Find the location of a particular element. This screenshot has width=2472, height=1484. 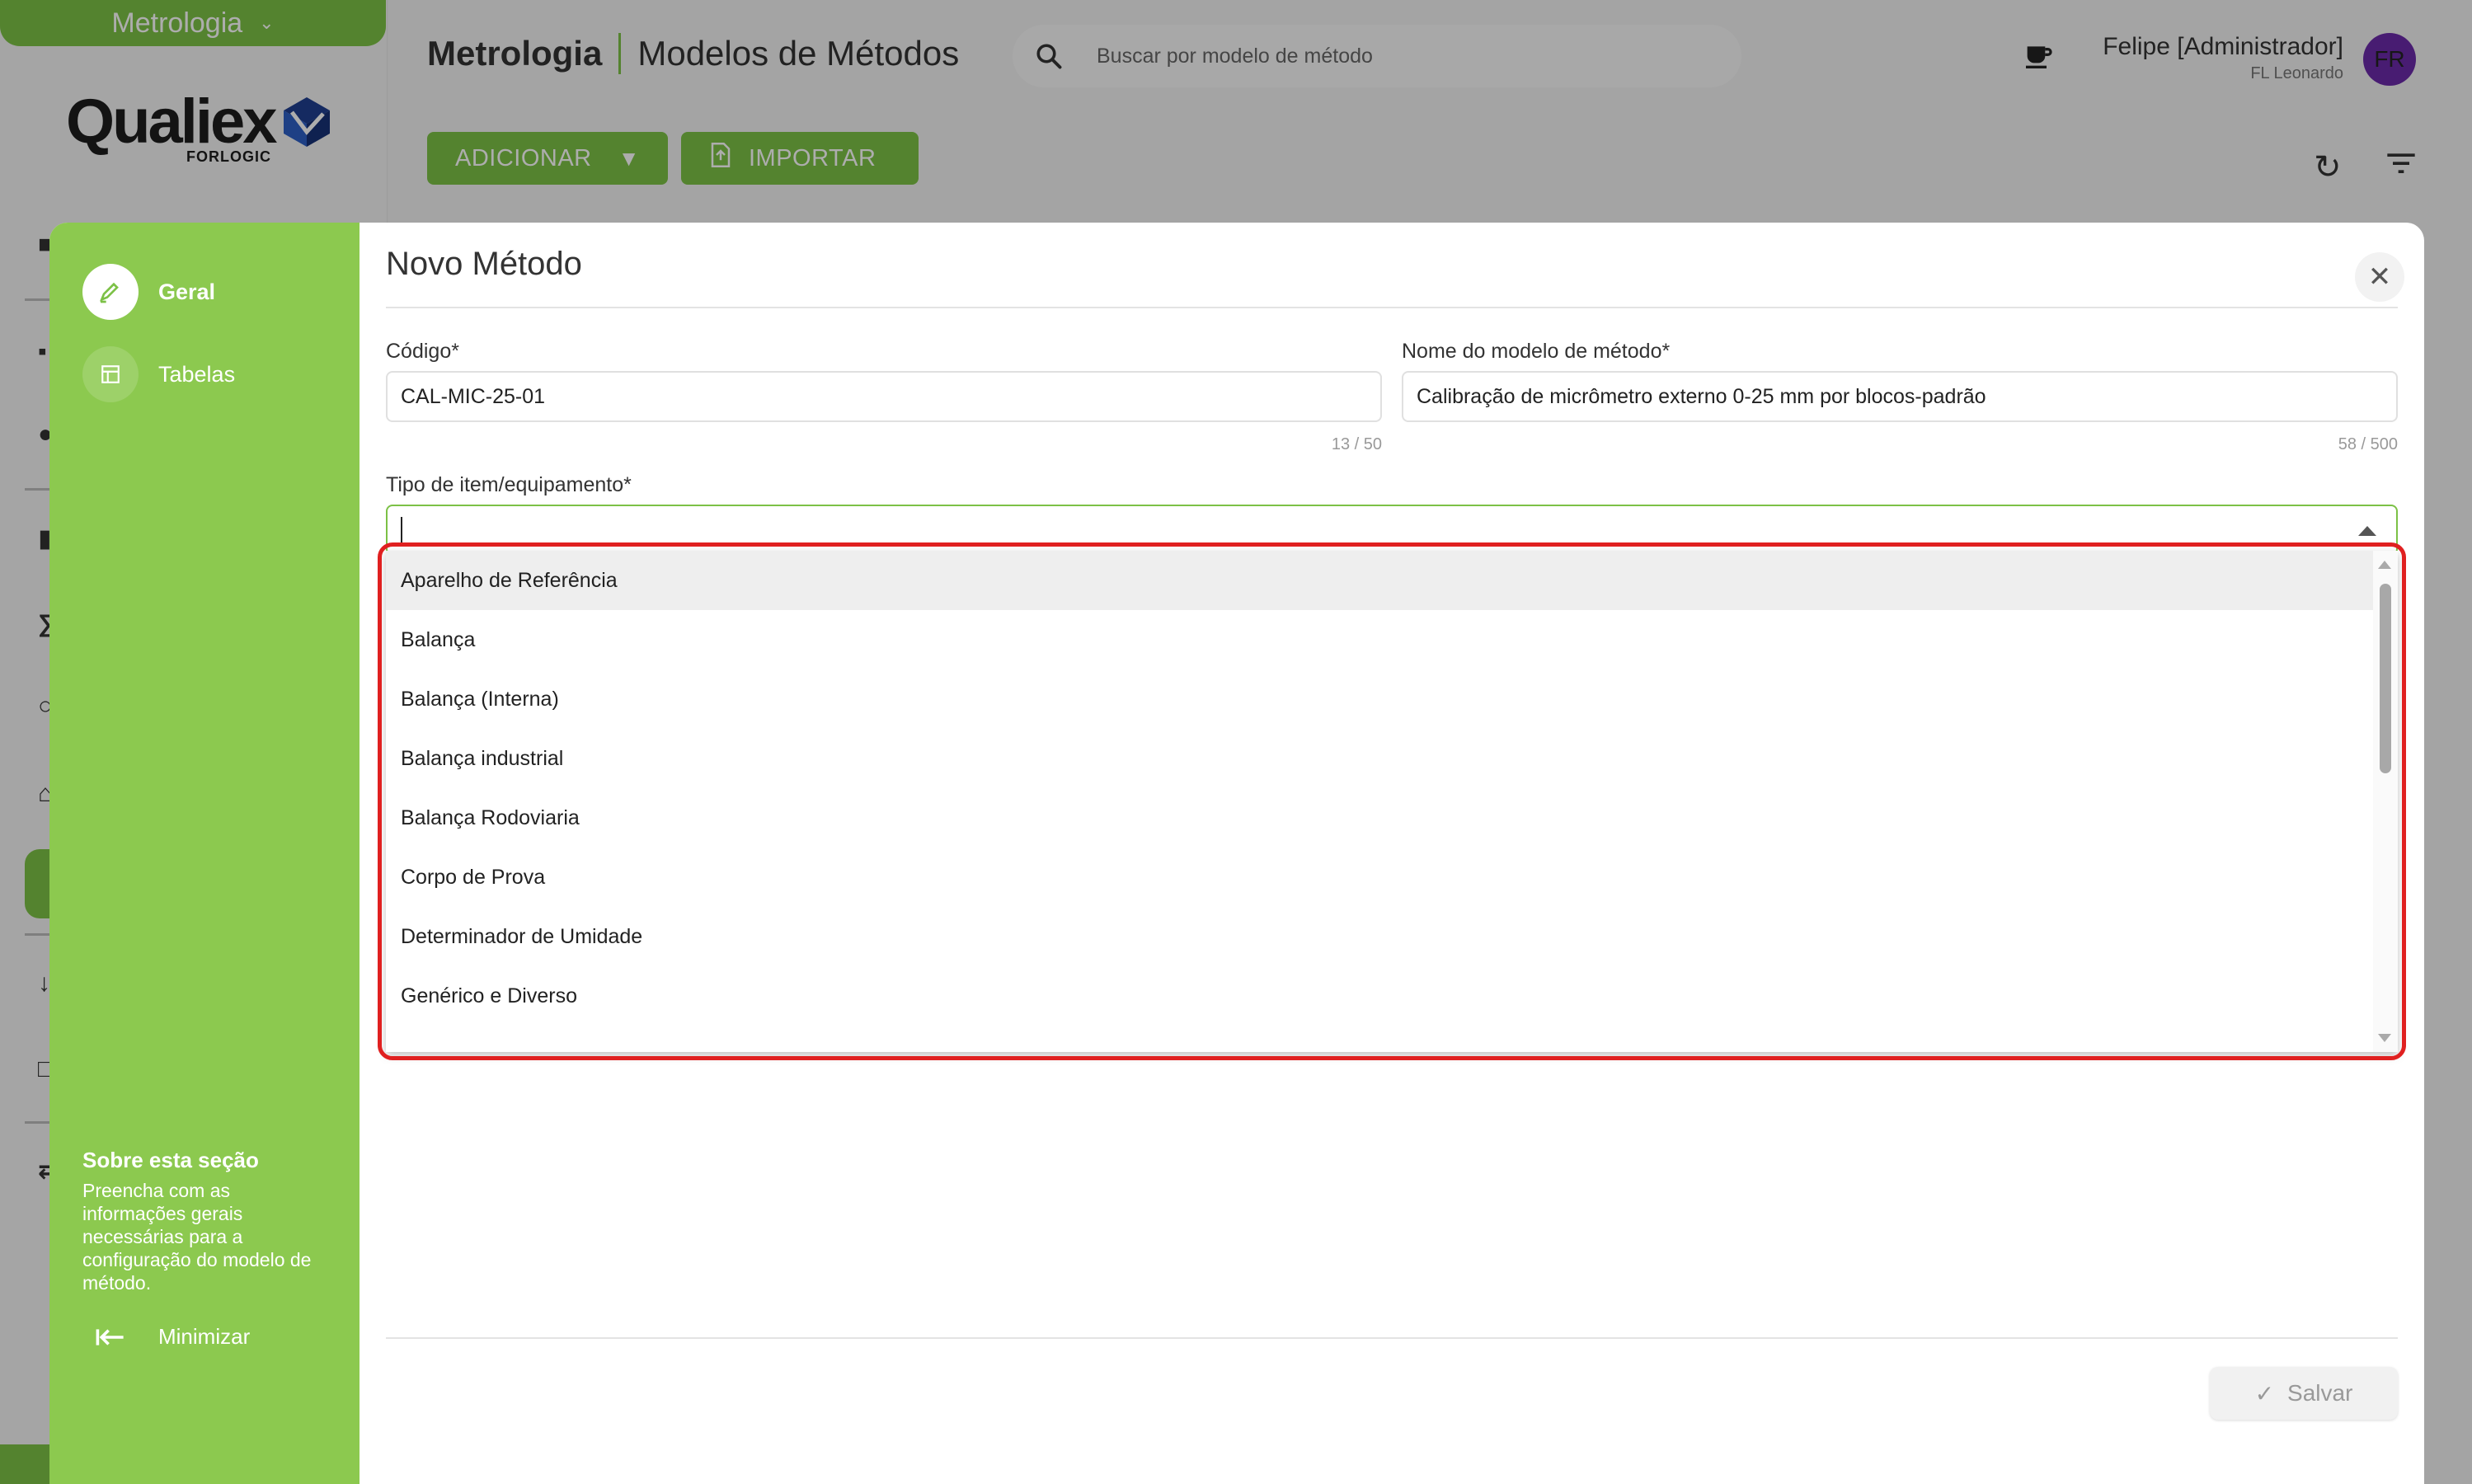

code-char-count: 13 / 50 is located at coordinates (1356, 444).